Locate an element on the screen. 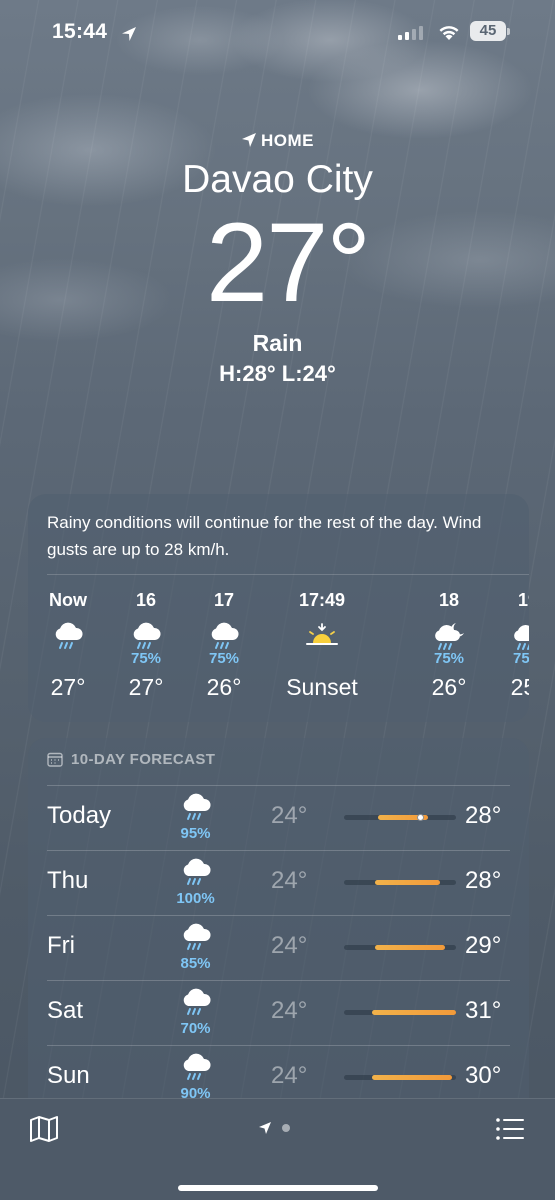 Image resolution: width=555 pixels, height=1200 pixels. divider is located at coordinates (288, 574).